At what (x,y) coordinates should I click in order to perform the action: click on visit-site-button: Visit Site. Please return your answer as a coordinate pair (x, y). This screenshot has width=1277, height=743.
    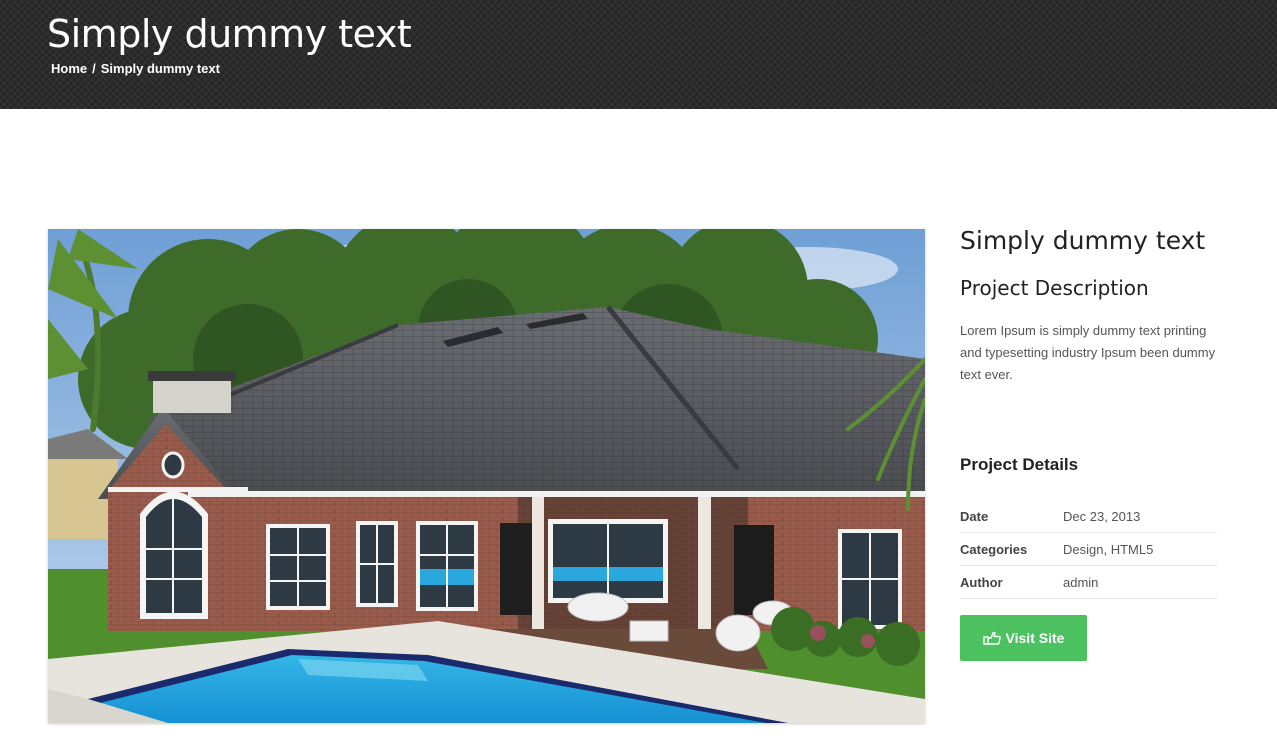
    Looking at the image, I should click on (1023, 638).